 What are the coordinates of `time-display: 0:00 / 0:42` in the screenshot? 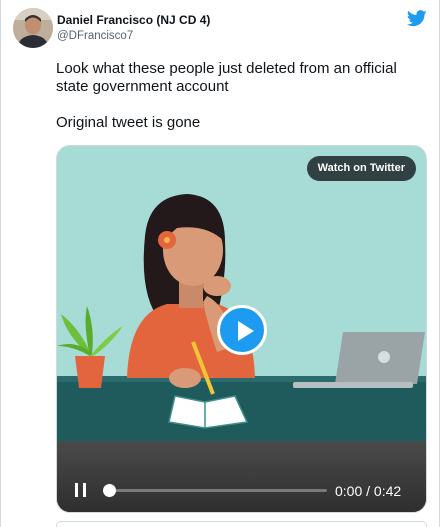 It's located at (368, 491).